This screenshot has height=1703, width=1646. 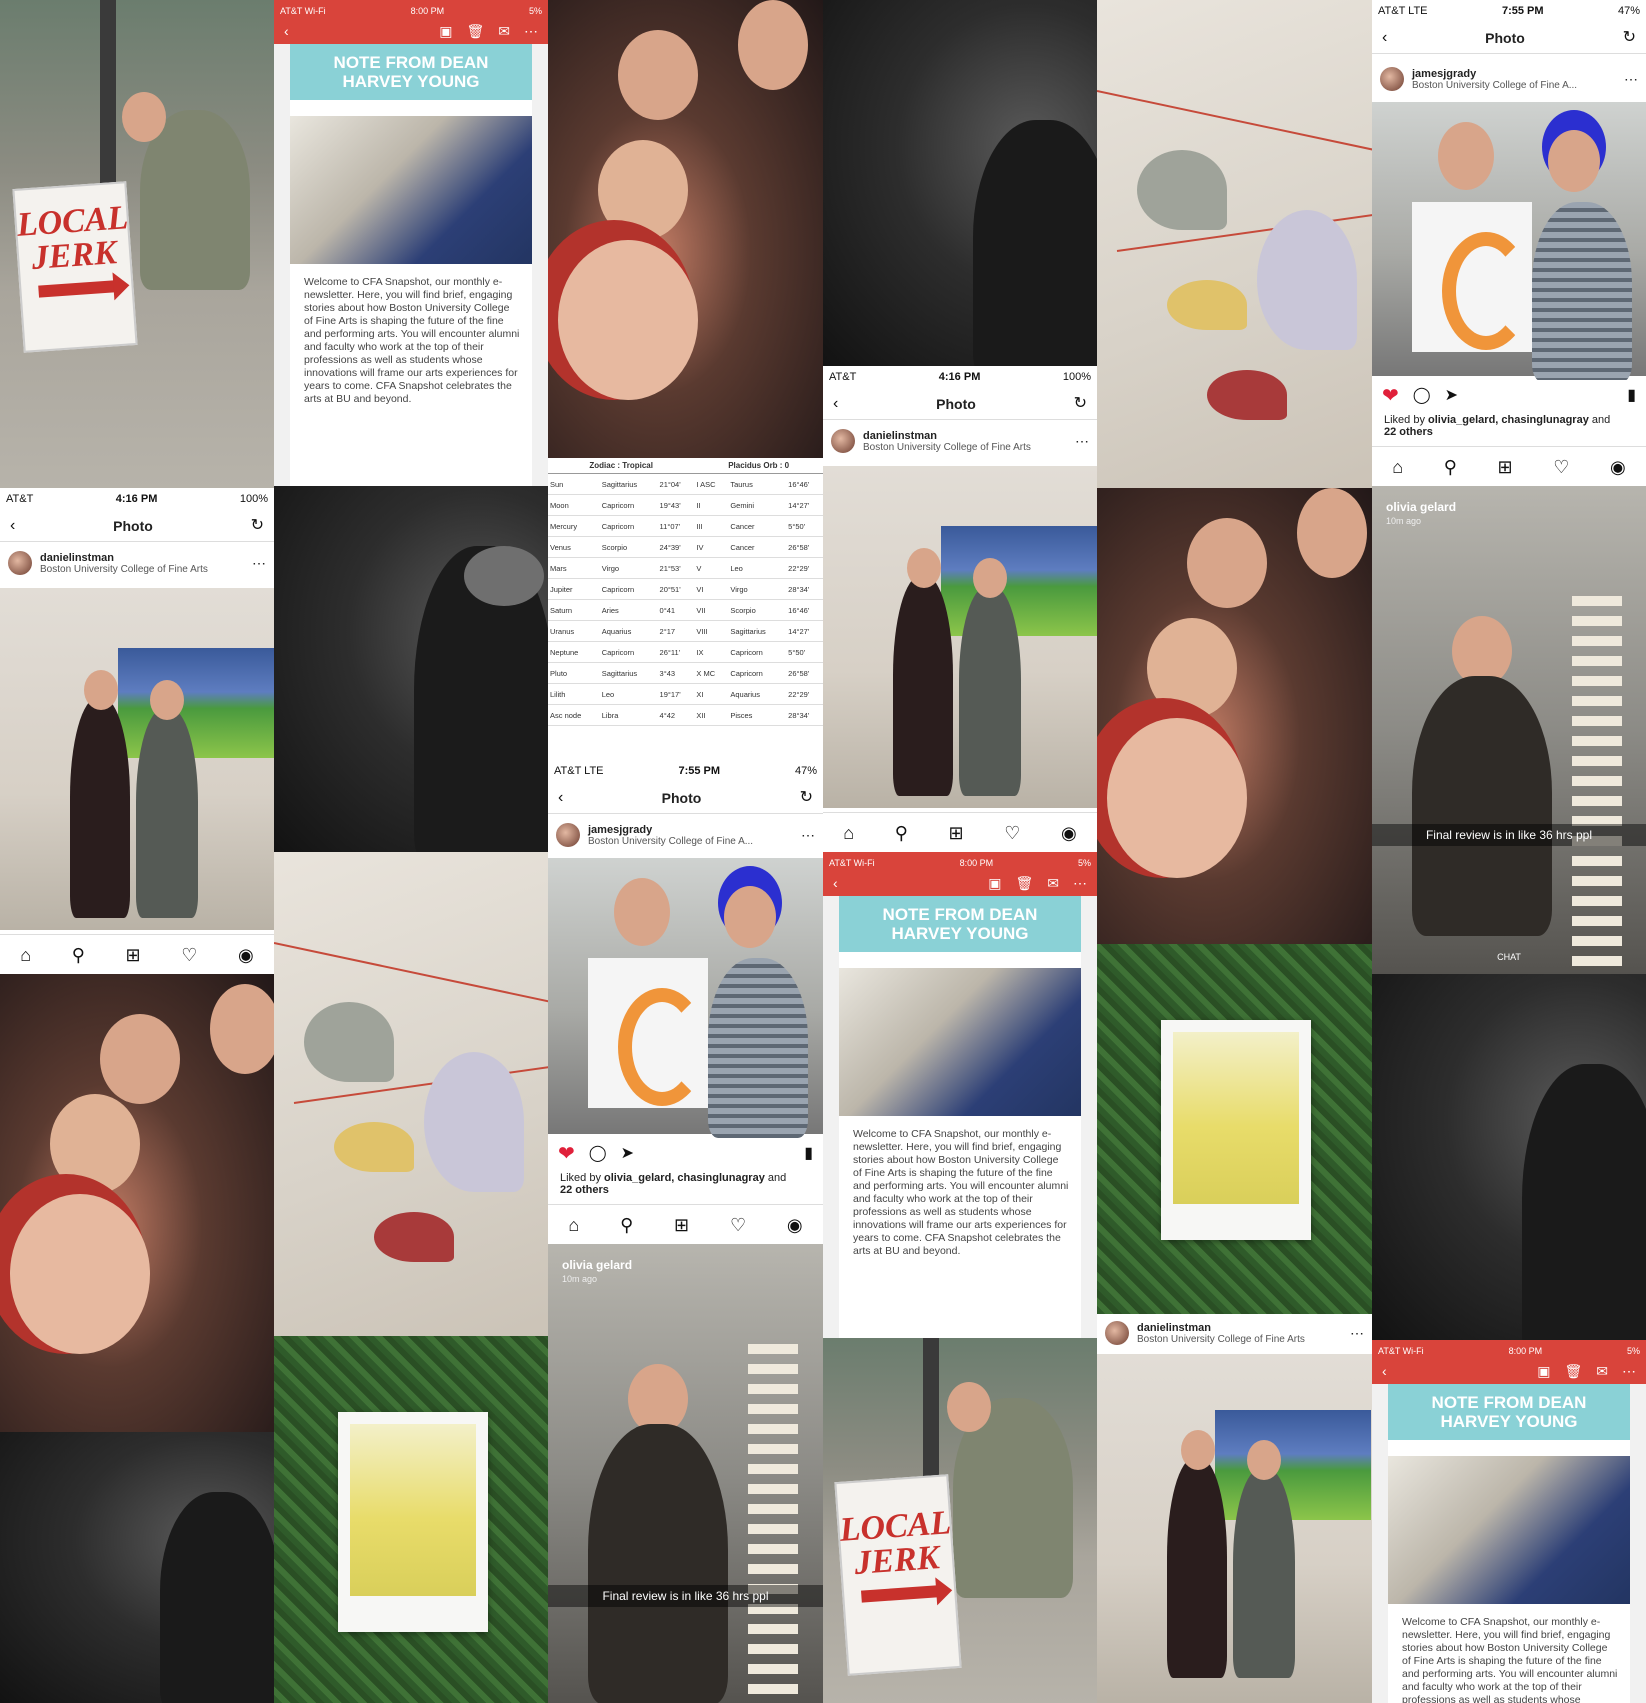 I want to click on planet-name: Asc node, so click(x=574, y=715).